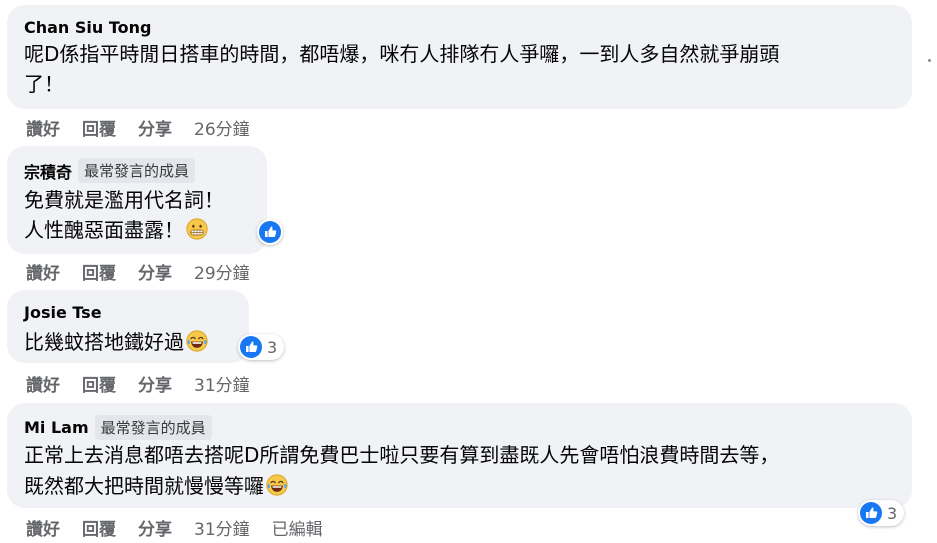  What do you see at coordinates (197, 229) in the screenshot?
I see `grimacing-face-icon` at bounding box center [197, 229].